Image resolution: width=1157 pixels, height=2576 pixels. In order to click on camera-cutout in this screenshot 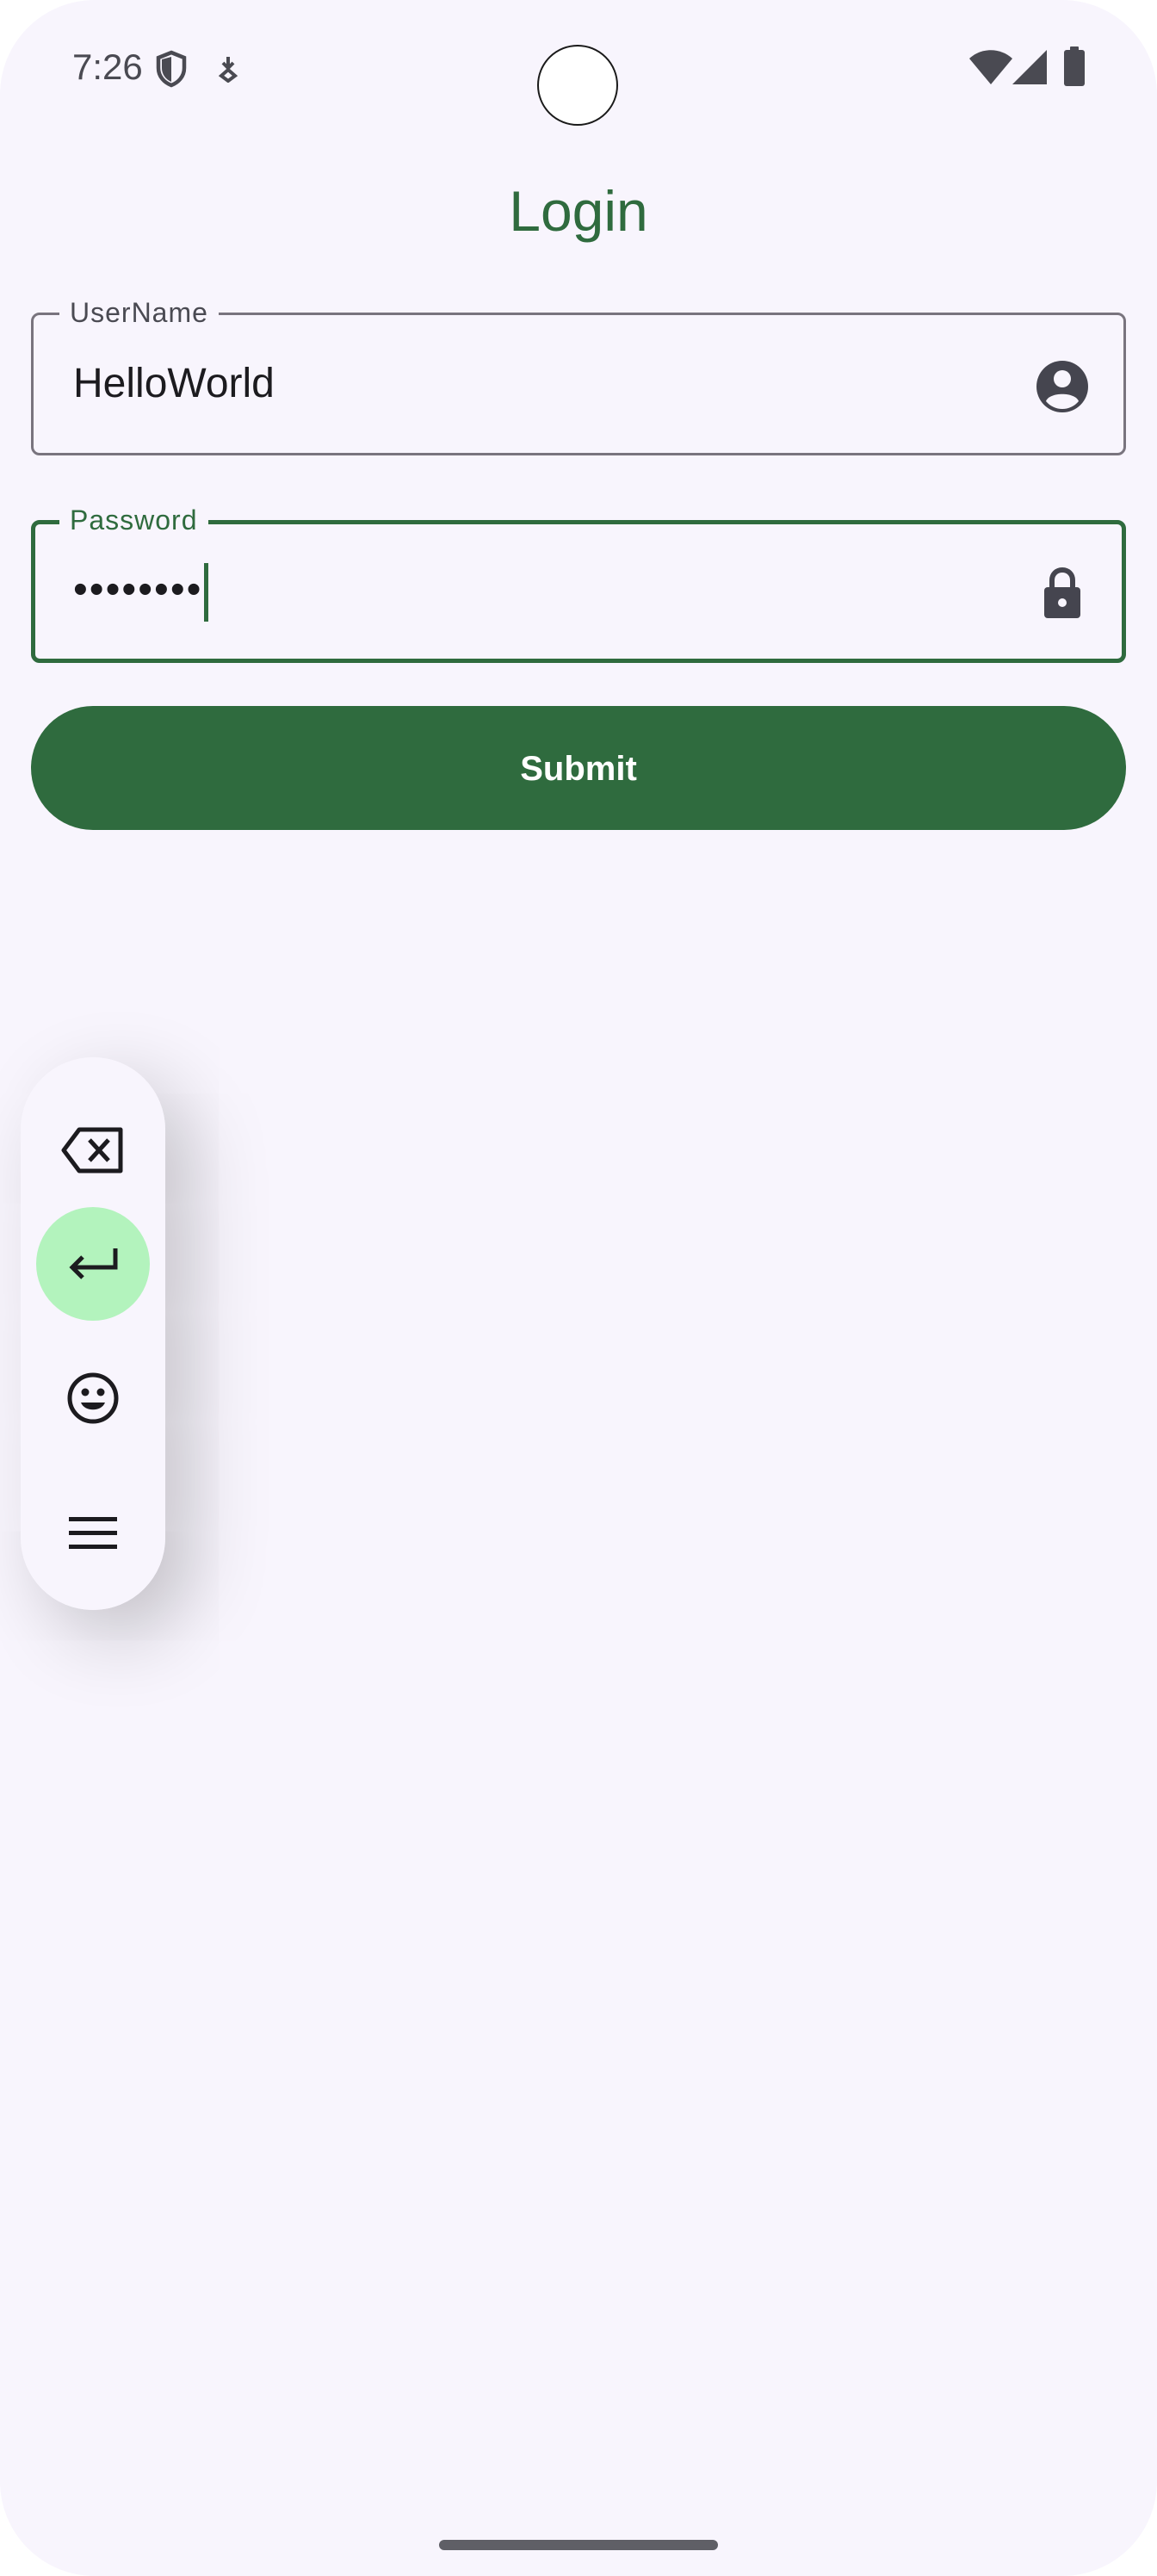, I will do `click(578, 85)`.